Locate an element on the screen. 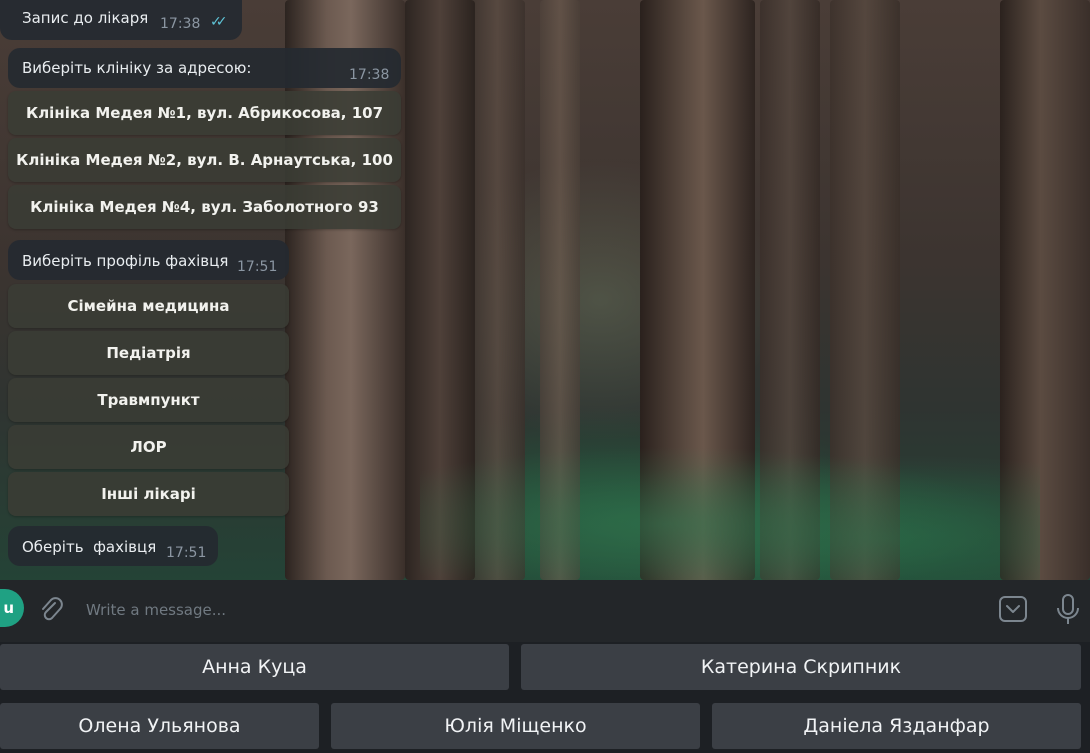 This screenshot has width=1090, height=753. message-composer: u is located at coordinates (545, 611).